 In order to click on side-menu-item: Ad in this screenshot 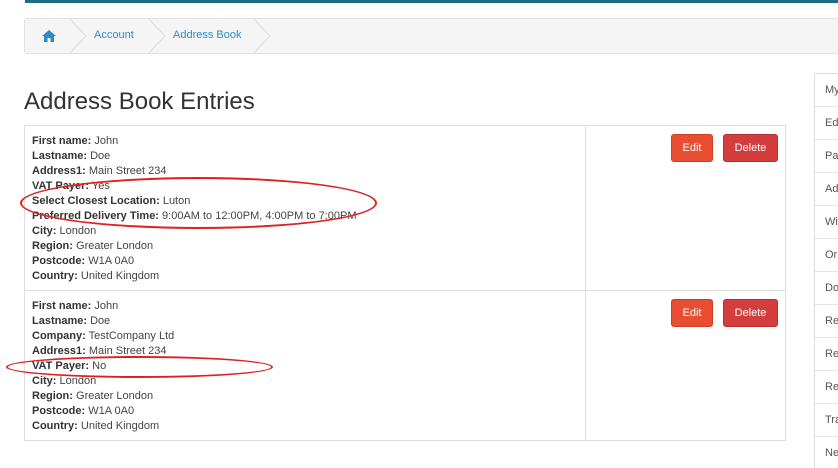, I will do `click(826, 189)`.